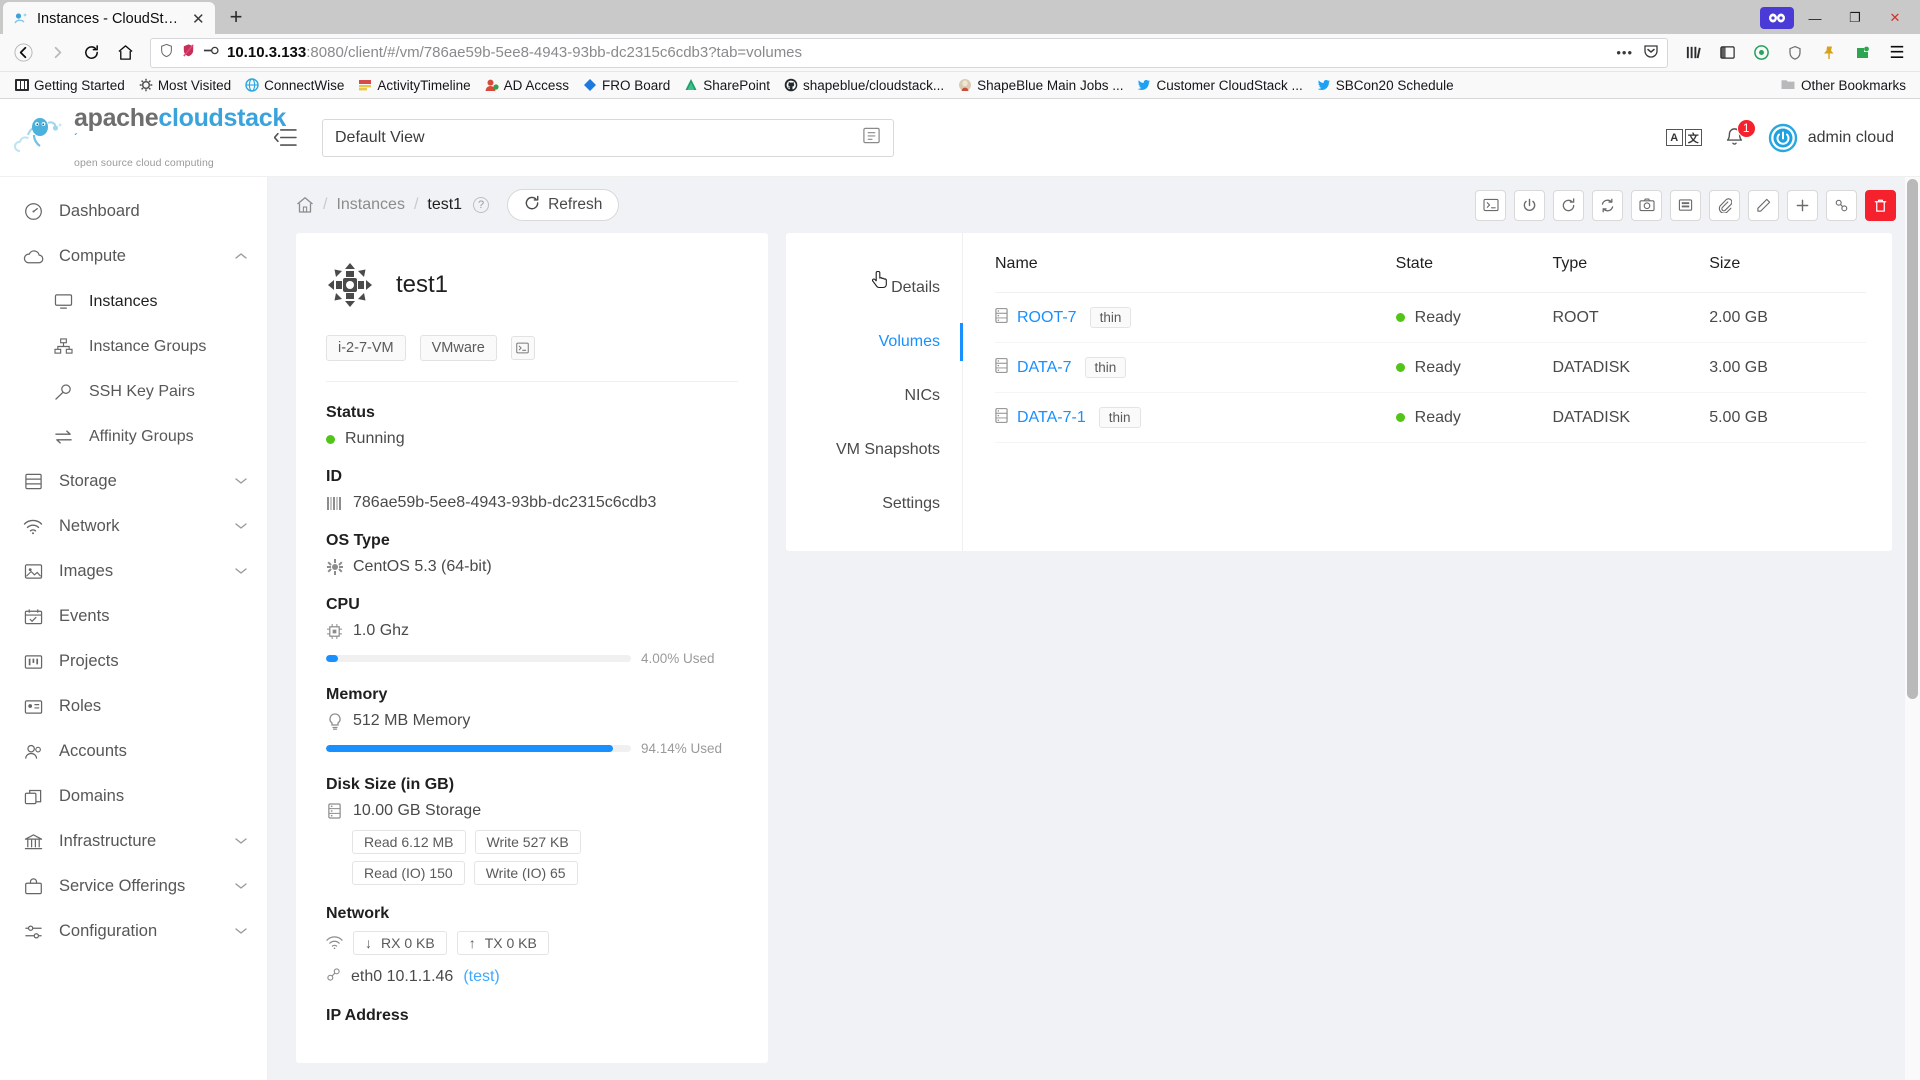  I want to click on reinstall-button, so click(1607, 205).